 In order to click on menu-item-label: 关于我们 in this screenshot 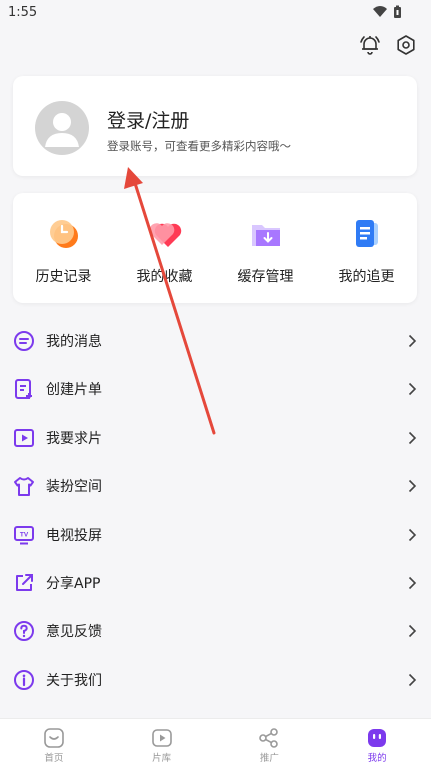, I will do `click(74, 680)`.